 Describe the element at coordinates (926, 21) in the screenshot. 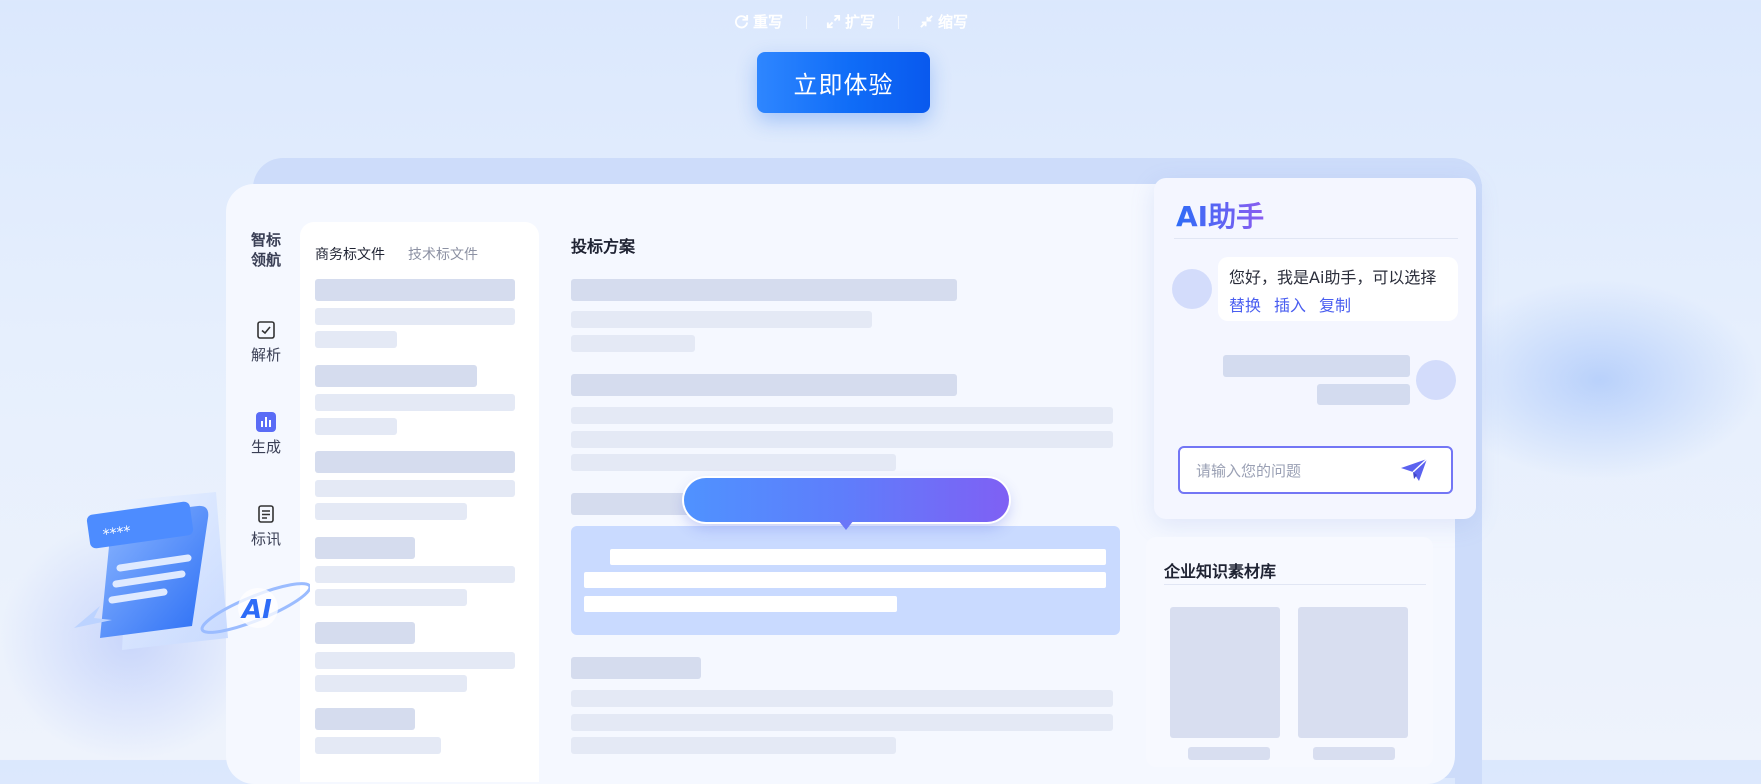

I see `shrink-icon` at that location.